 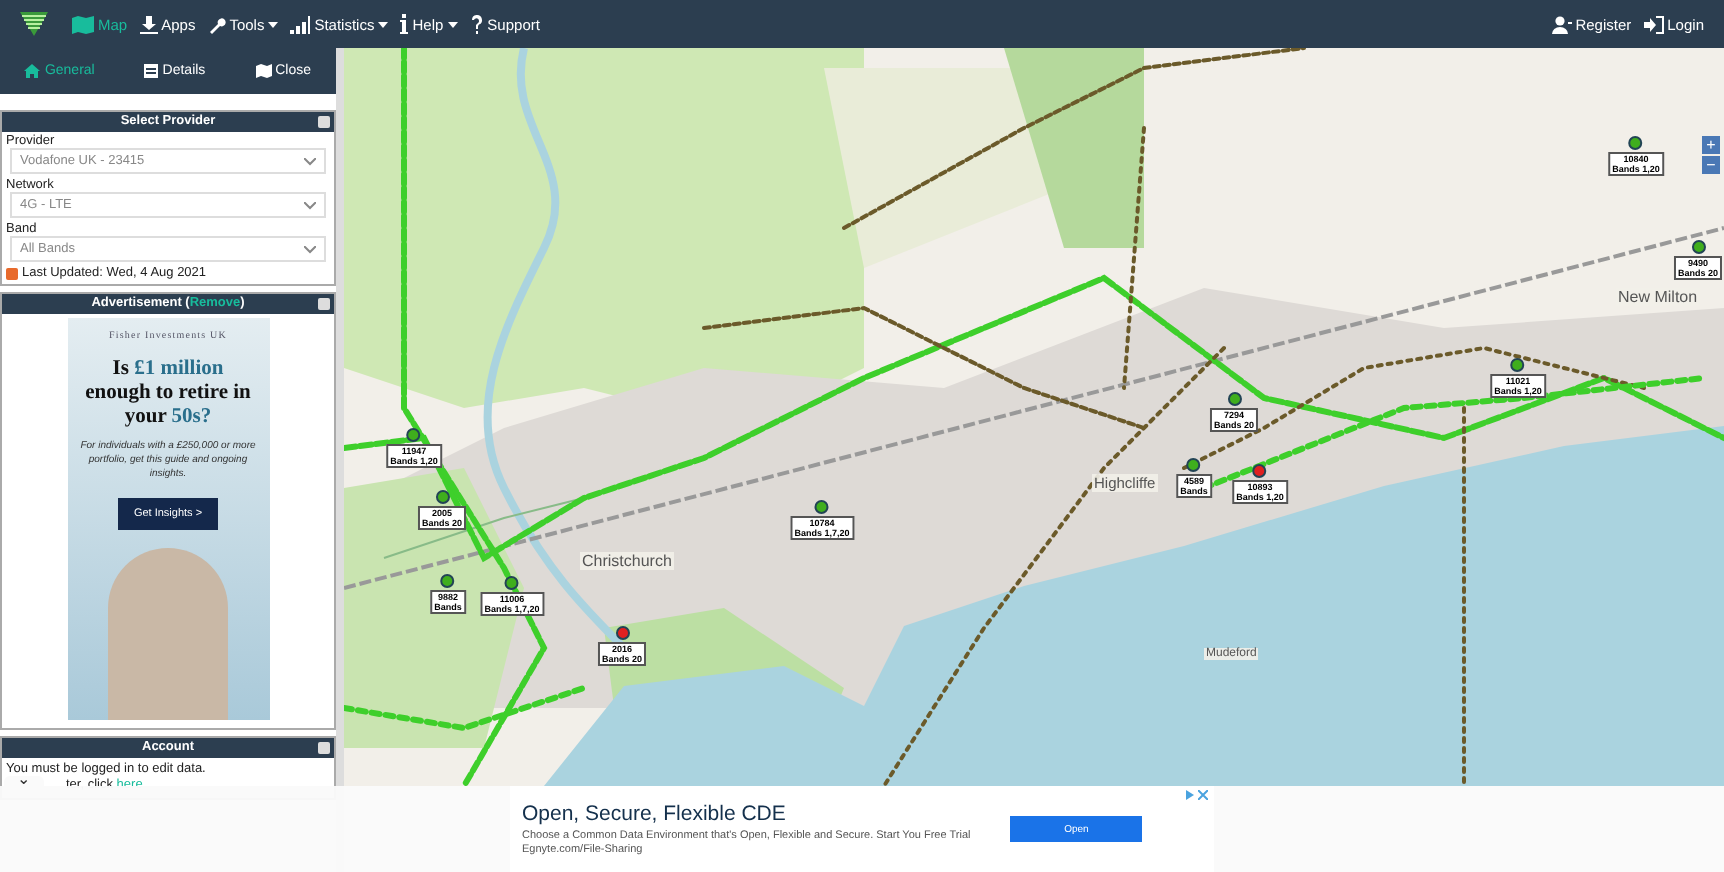 What do you see at coordinates (32, 71) in the screenshot?
I see `home-icon` at bounding box center [32, 71].